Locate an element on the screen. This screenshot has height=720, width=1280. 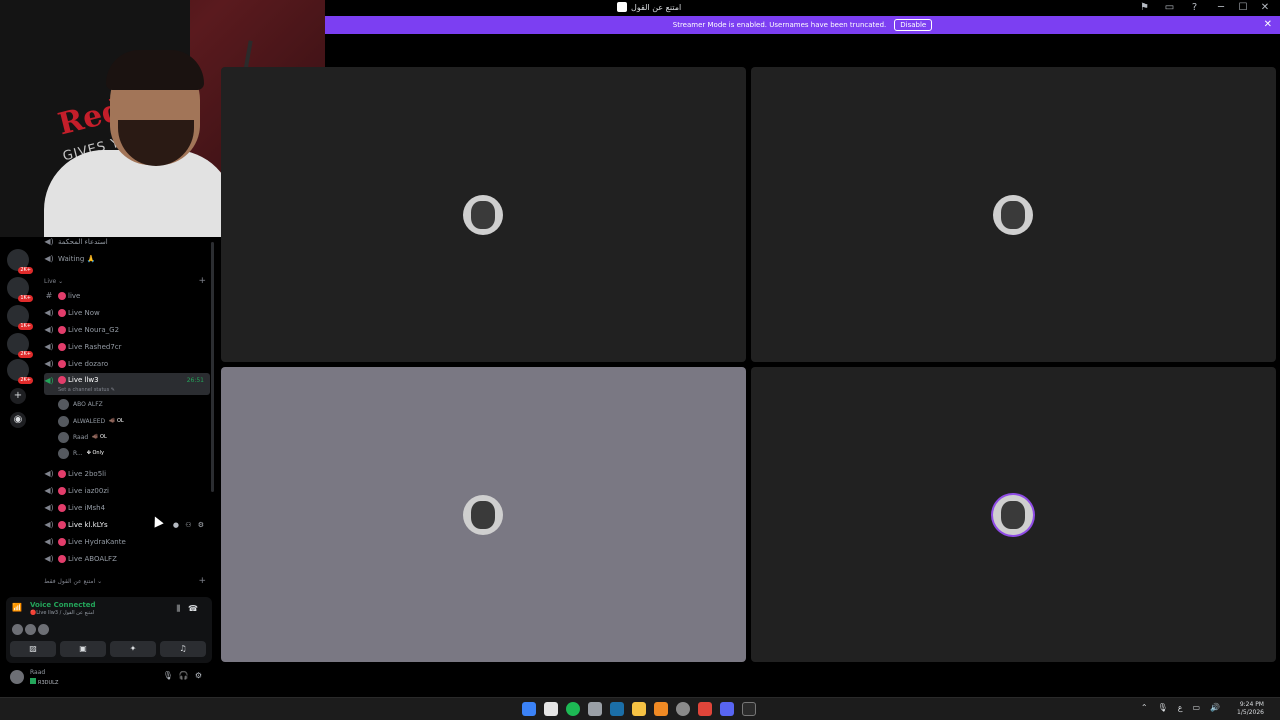
channel-tools-icon: ● ⚇ ⚙ is located at coordinates (189, 525).